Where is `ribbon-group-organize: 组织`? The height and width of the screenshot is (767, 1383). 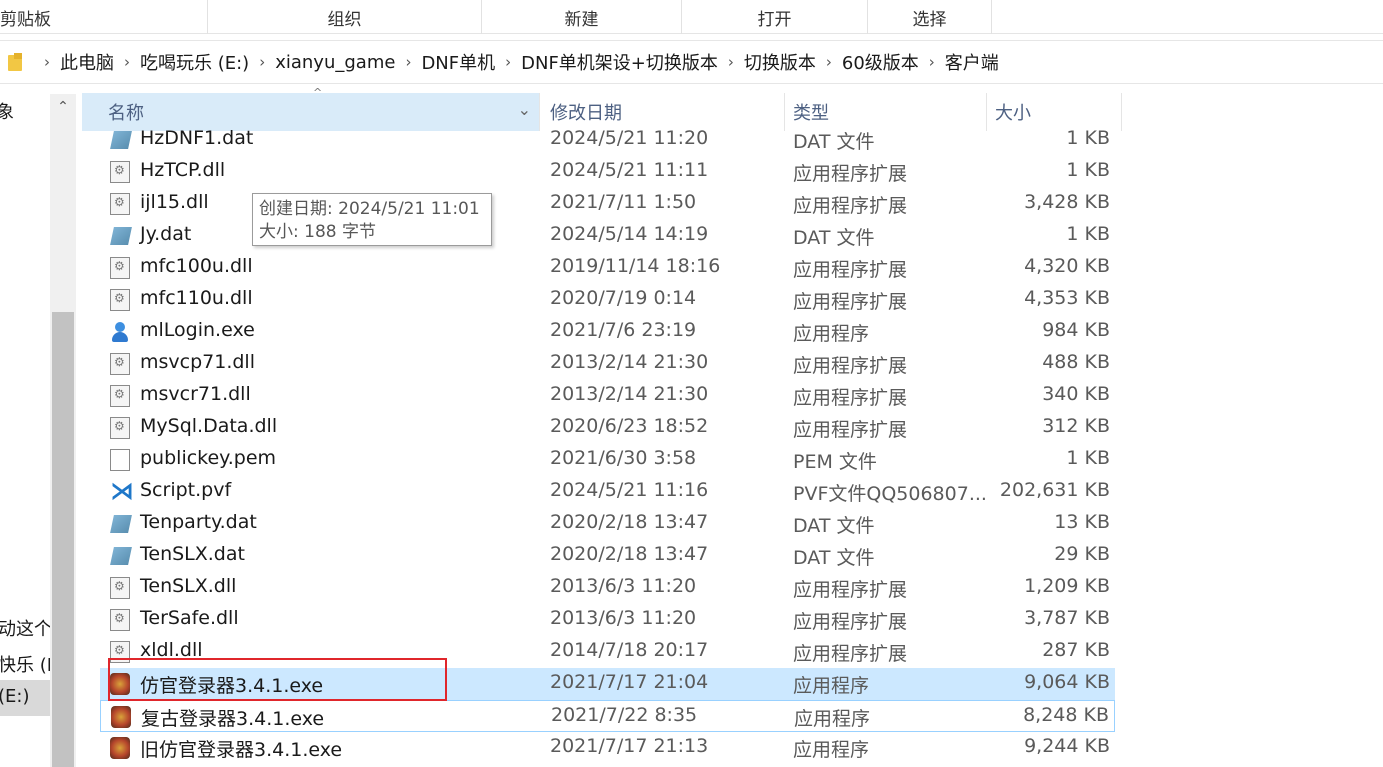
ribbon-group-organize: 组织 is located at coordinates (345, 17).